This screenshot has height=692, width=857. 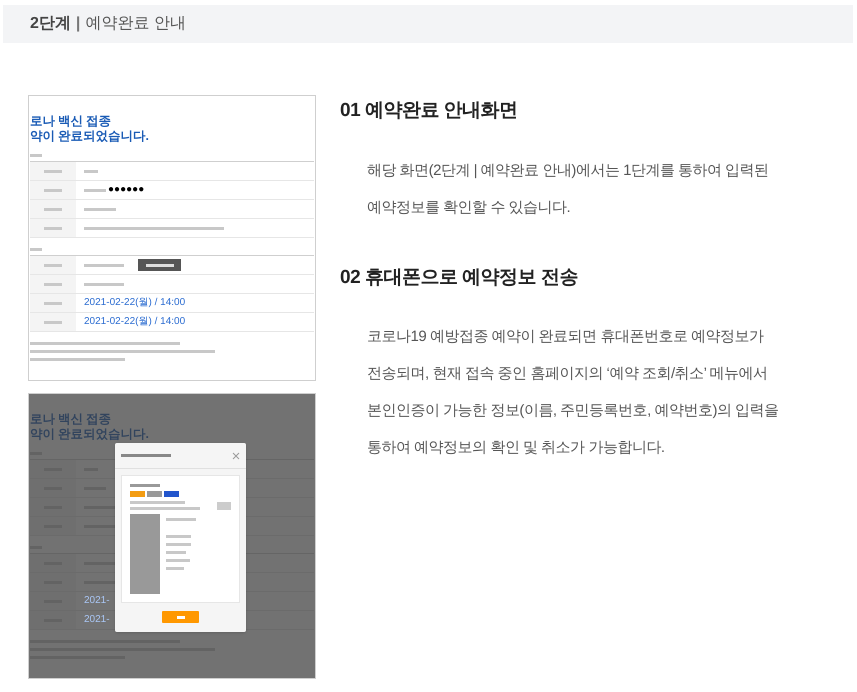 What do you see at coordinates (568, 189) in the screenshot?
I see `section-paragraph: 해당 화면(2단계 | 예약완료 안내)에서는 1단계를 통하여 입력된 예약정보를 확인할 수 있습니다.` at bounding box center [568, 189].